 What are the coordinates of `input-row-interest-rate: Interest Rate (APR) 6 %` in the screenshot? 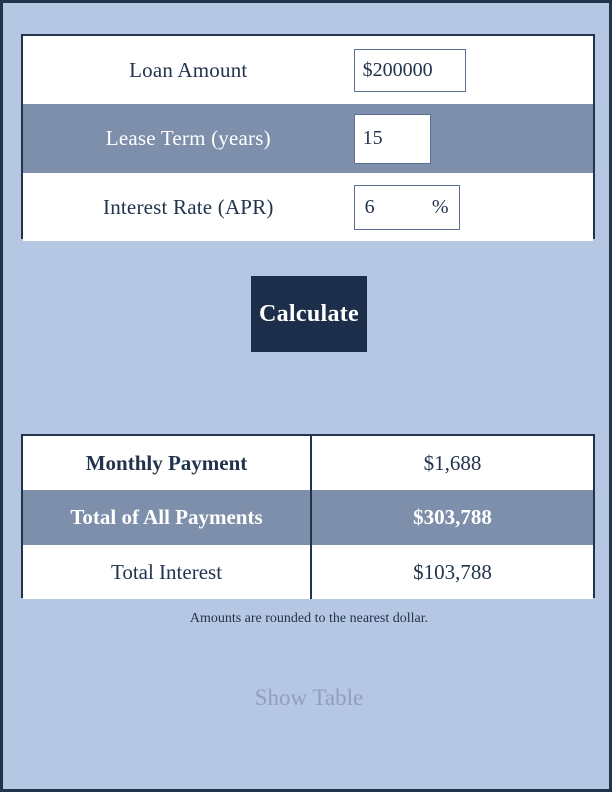 It's located at (308, 207).